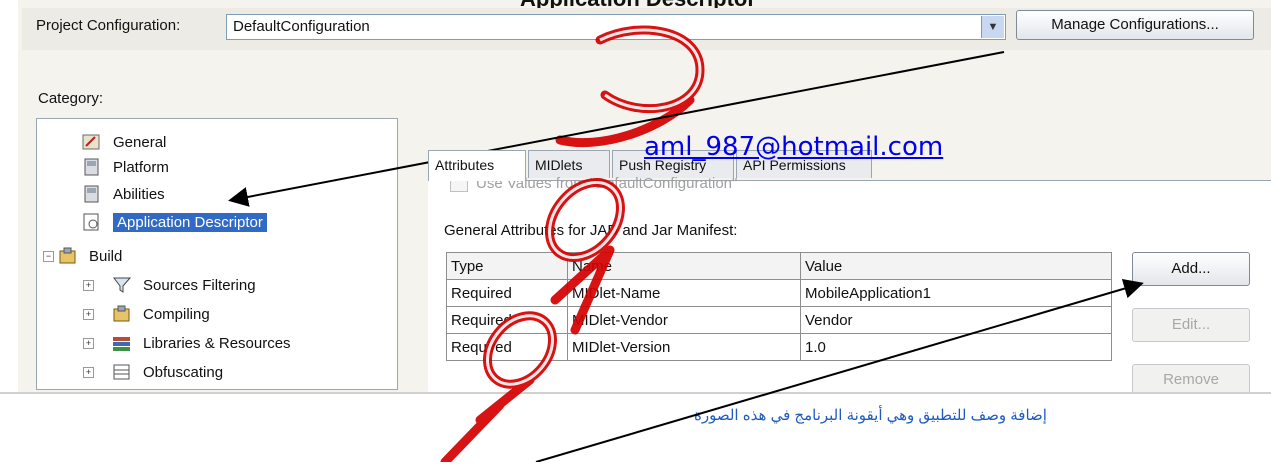 The height and width of the screenshot is (464, 1271). What do you see at coordinates (167, 372) in the screenshot?
I see `tree-item-obfuscating: Obfuscating` at bounding box center [167, 372].